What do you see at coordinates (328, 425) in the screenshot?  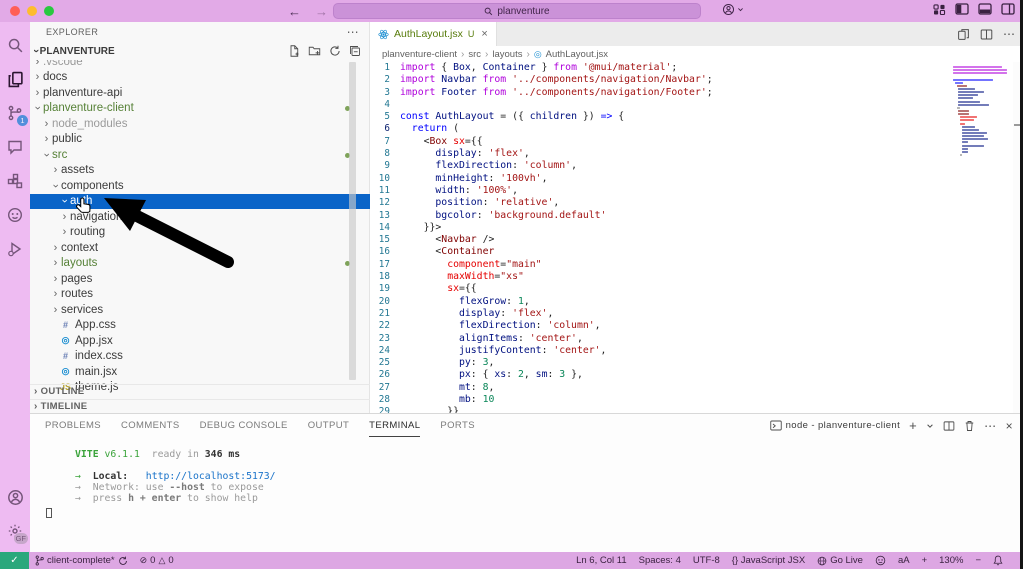 I see `panel-tab-output: OUTPUT` at bounding box center [328, 425].